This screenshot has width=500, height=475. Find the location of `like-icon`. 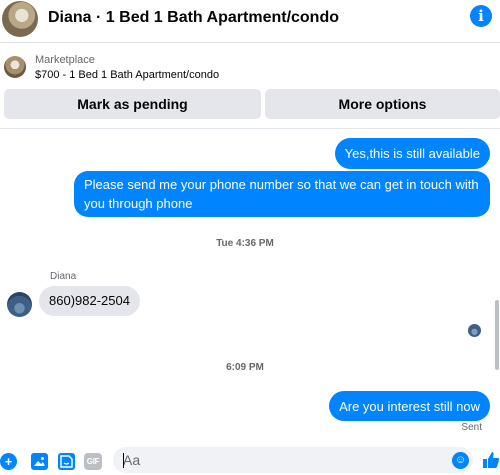

like-icon is located at coordinates (491, 460).